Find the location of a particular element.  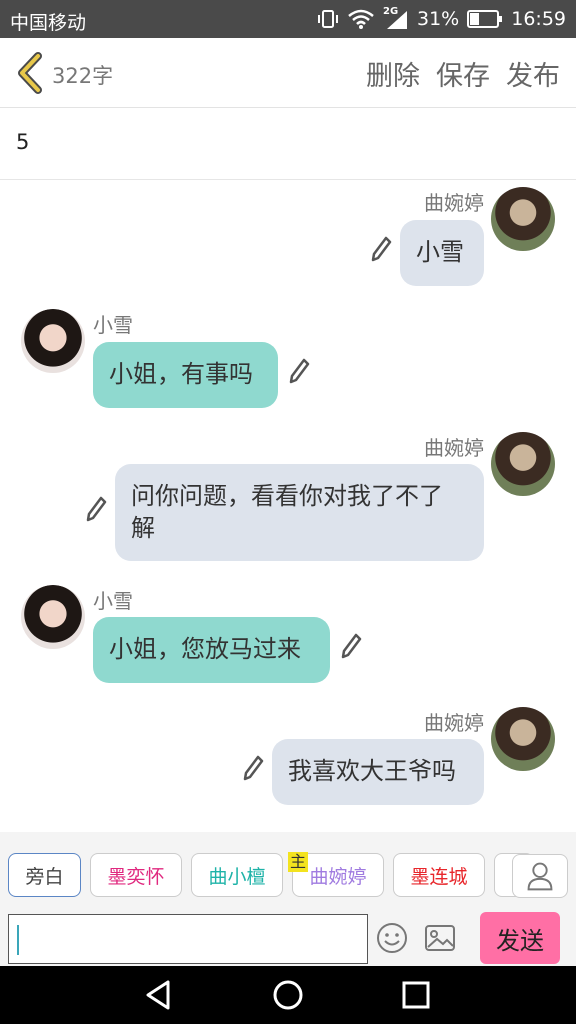

editor-header: 322字 删除 保存 发布 is located at coordinates (288, 73).